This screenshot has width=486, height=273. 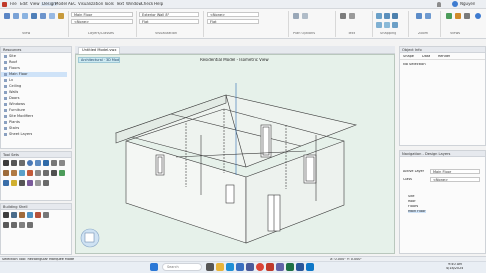 I want to click on section-icon, so click(x=305, y=16).